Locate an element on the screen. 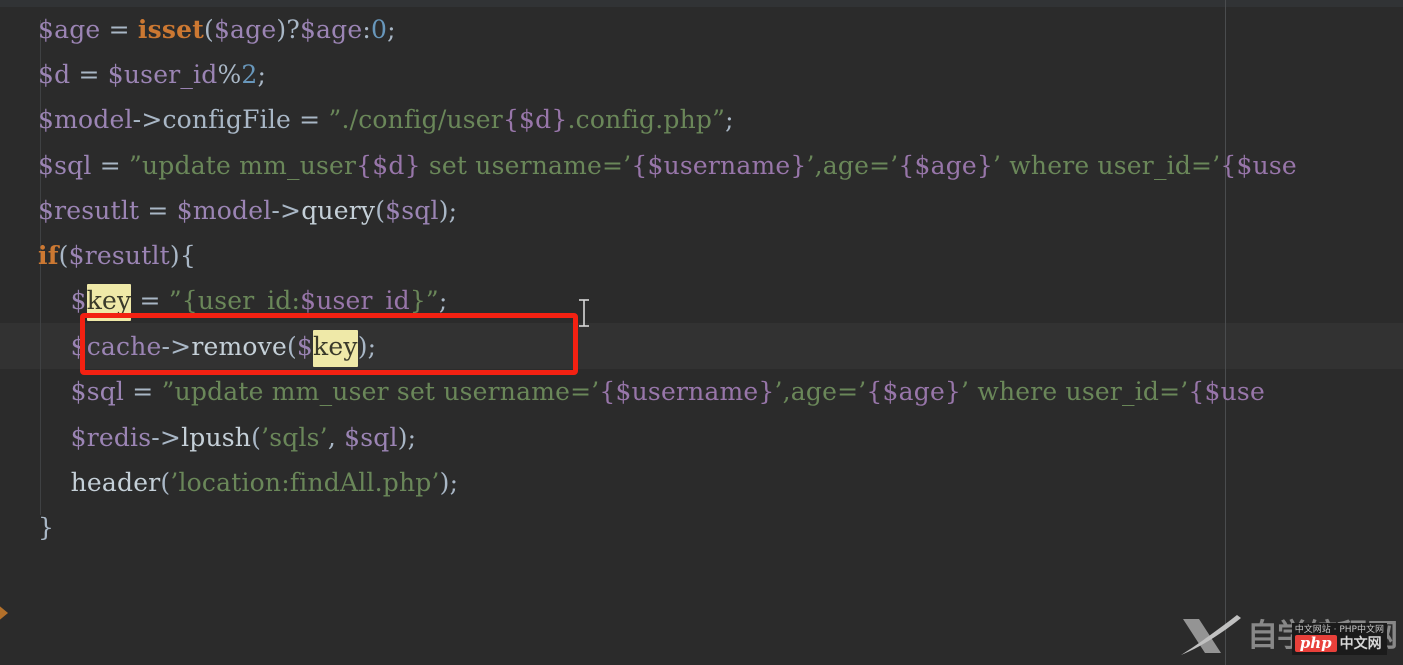 The image size is (1403, 665). code-token: 2 is located at coordinates (249, 74).